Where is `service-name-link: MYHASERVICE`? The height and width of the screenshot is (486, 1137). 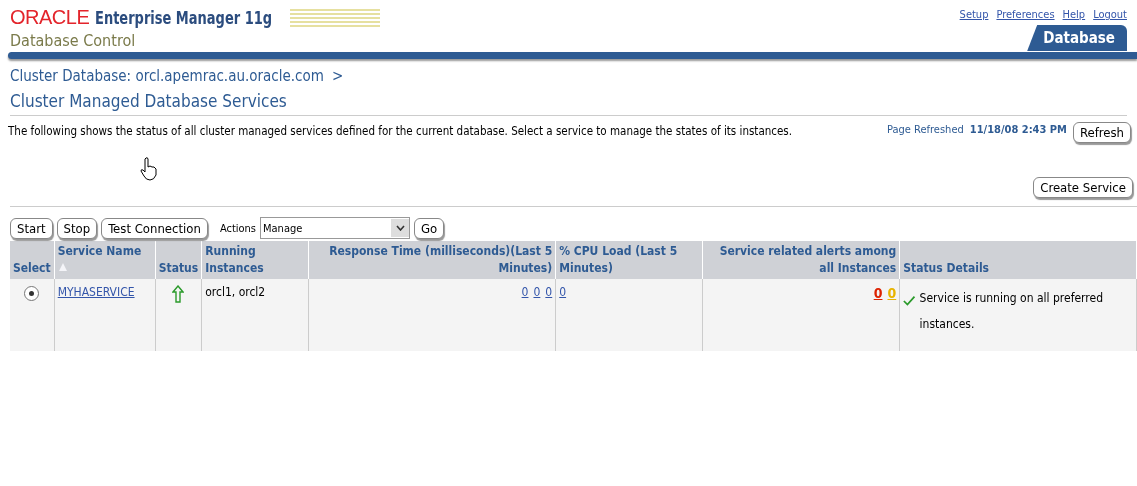 service-name-link: MYHASERVICE is located at coordinates (96, 292).